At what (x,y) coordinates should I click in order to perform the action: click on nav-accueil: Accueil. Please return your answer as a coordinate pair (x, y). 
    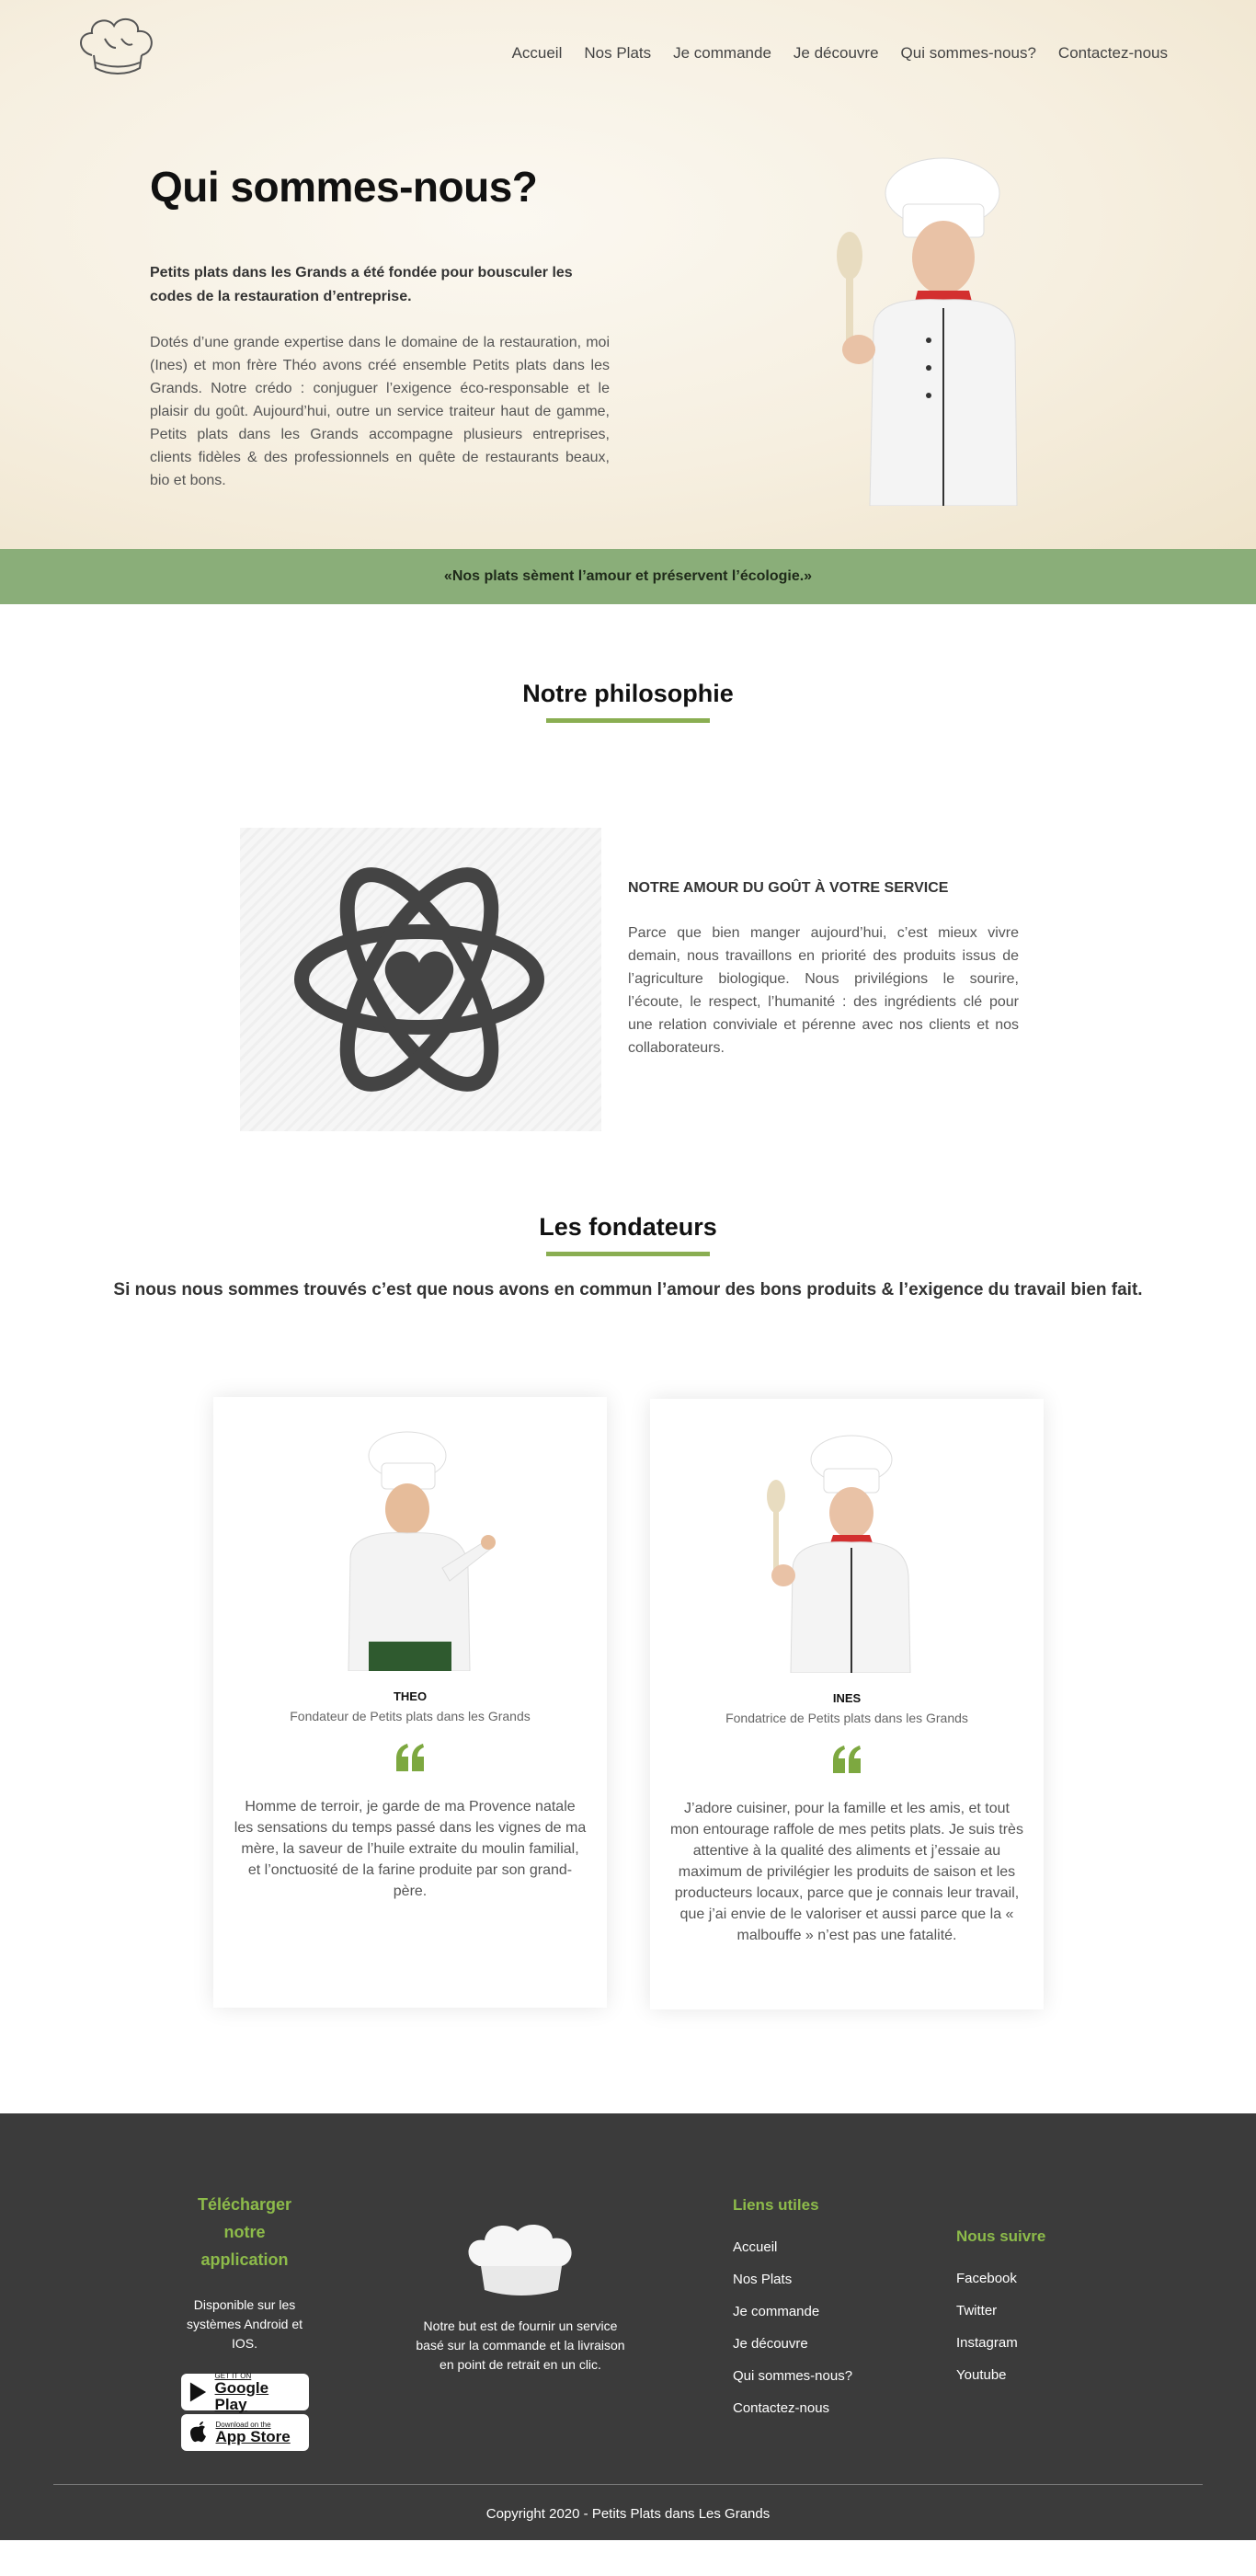
    Looking at the image, I should click on (537, 54).